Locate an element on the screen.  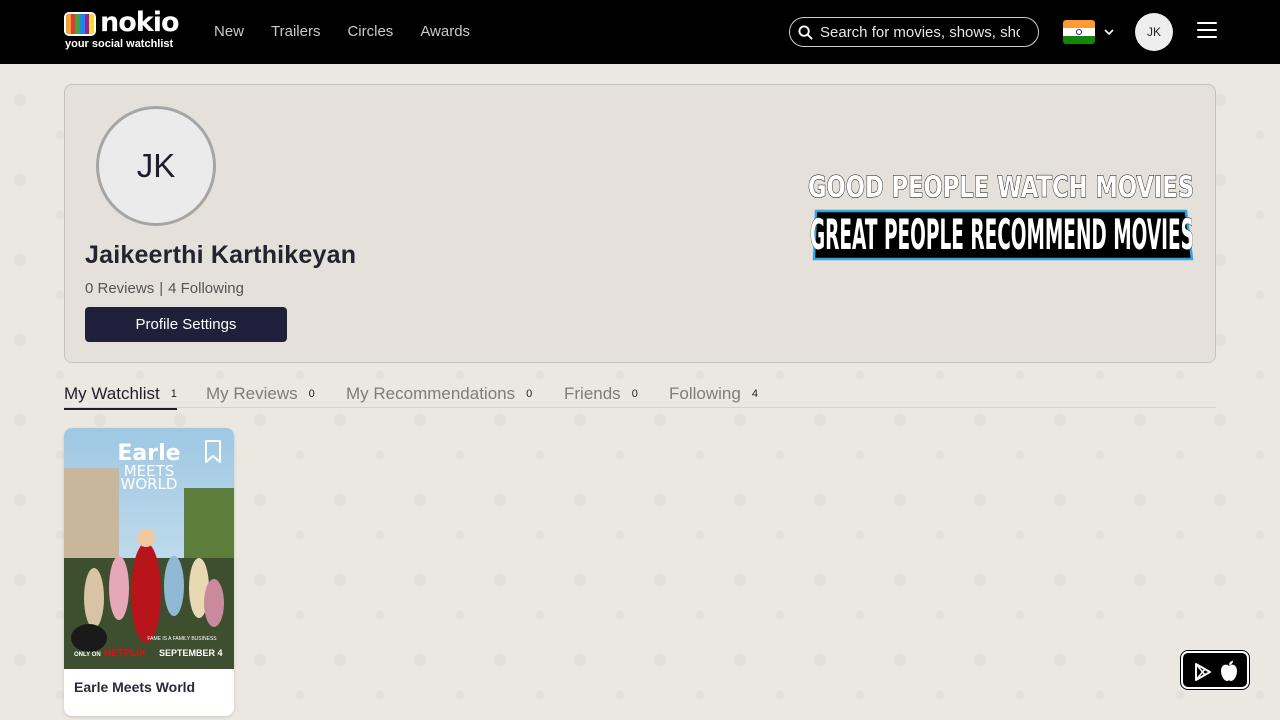
india-flag-icon is located at coordinates (1079, 32).